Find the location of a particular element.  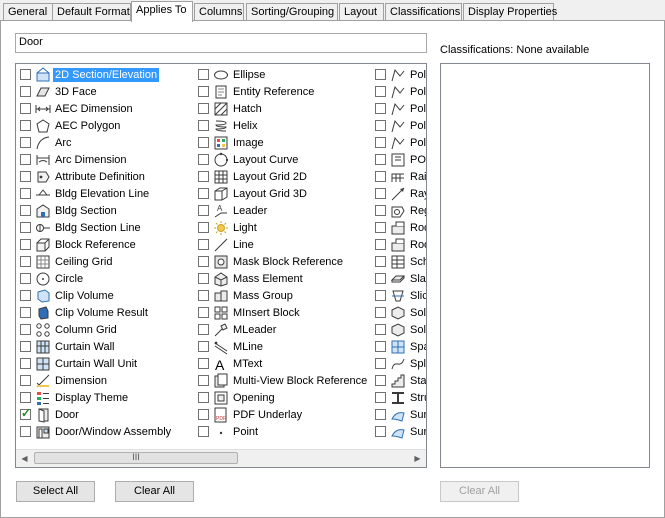

list-item-entity-reference: Entity Reference is located at coordinates (257, 91).